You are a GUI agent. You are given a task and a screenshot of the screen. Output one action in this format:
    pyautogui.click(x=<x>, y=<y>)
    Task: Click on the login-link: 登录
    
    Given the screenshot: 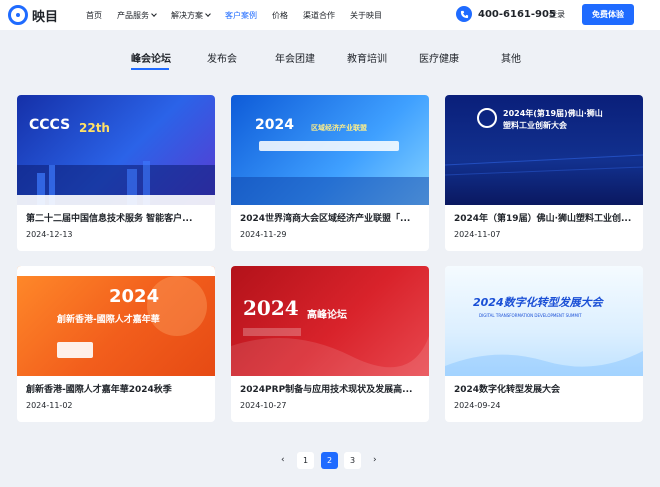 What is the action you would take?
    pyautogui.click(x=557, y=14)
    